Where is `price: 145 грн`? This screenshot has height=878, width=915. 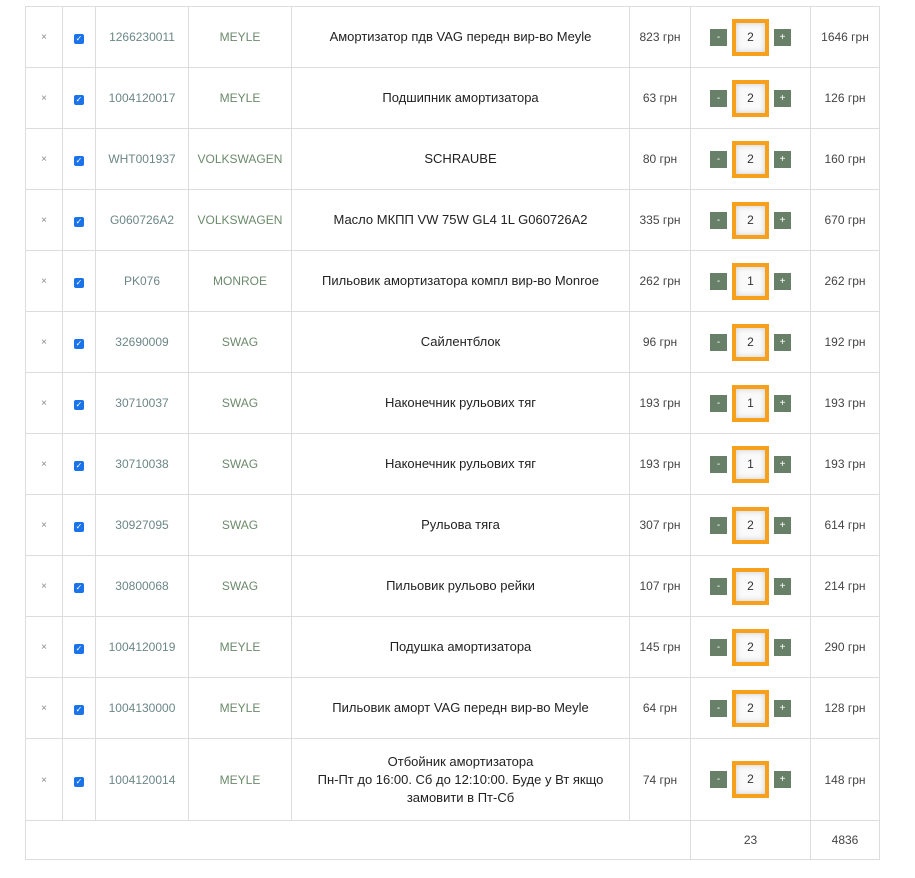
price: 145 грн is located at coordinates (660, 647).